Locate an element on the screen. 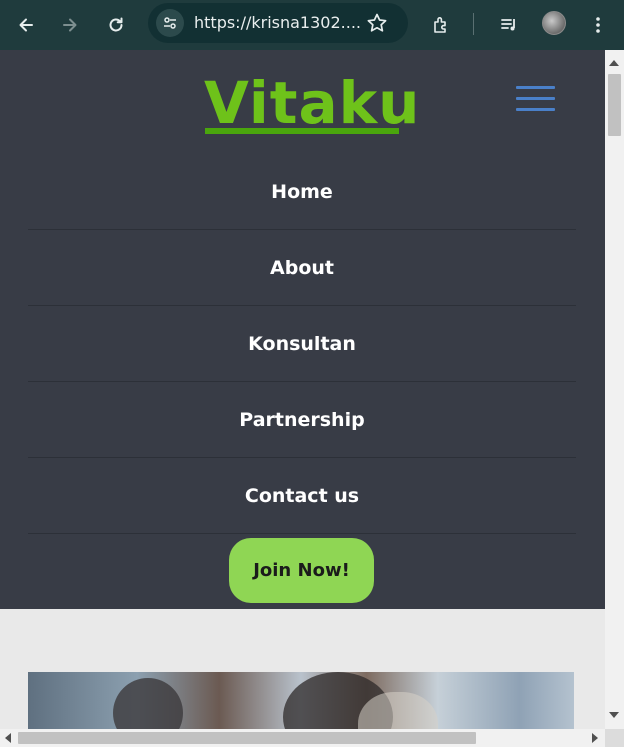 Image resolution: width=624 pixels, height=747 pixels. vertical-scroll-thumb is located at coordinates (614, 105).